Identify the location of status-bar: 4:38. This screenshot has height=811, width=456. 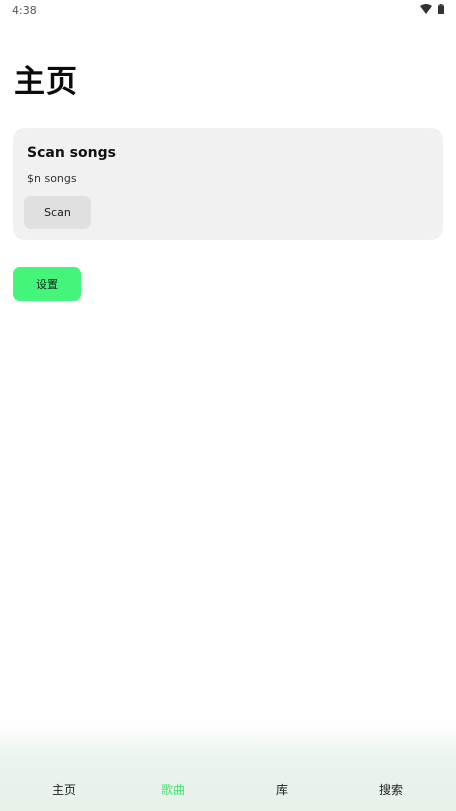
(228, 11).